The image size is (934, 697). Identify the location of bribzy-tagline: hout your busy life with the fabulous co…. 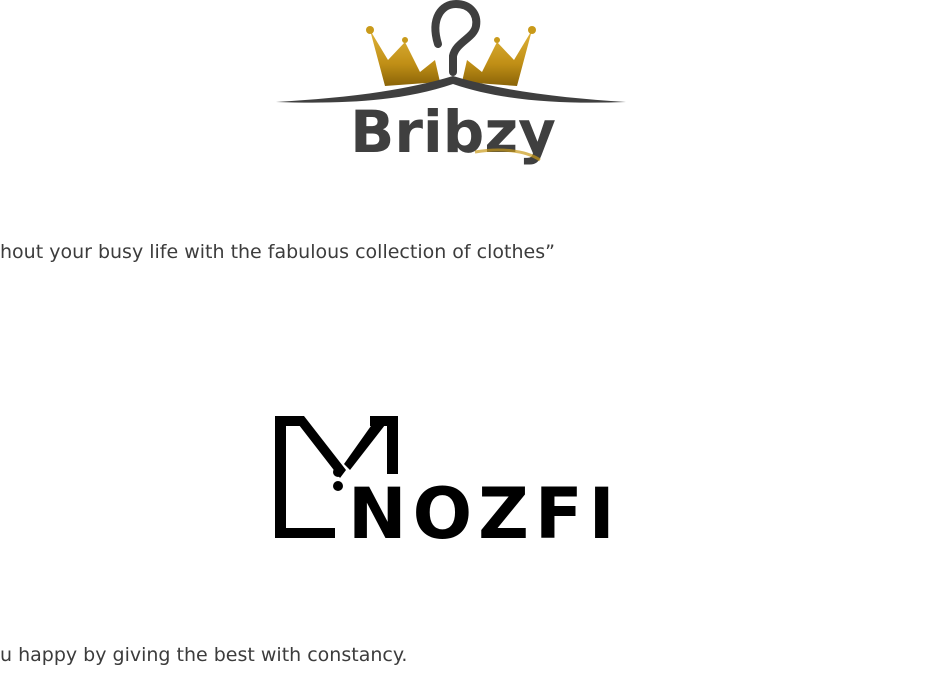
(277, 252).